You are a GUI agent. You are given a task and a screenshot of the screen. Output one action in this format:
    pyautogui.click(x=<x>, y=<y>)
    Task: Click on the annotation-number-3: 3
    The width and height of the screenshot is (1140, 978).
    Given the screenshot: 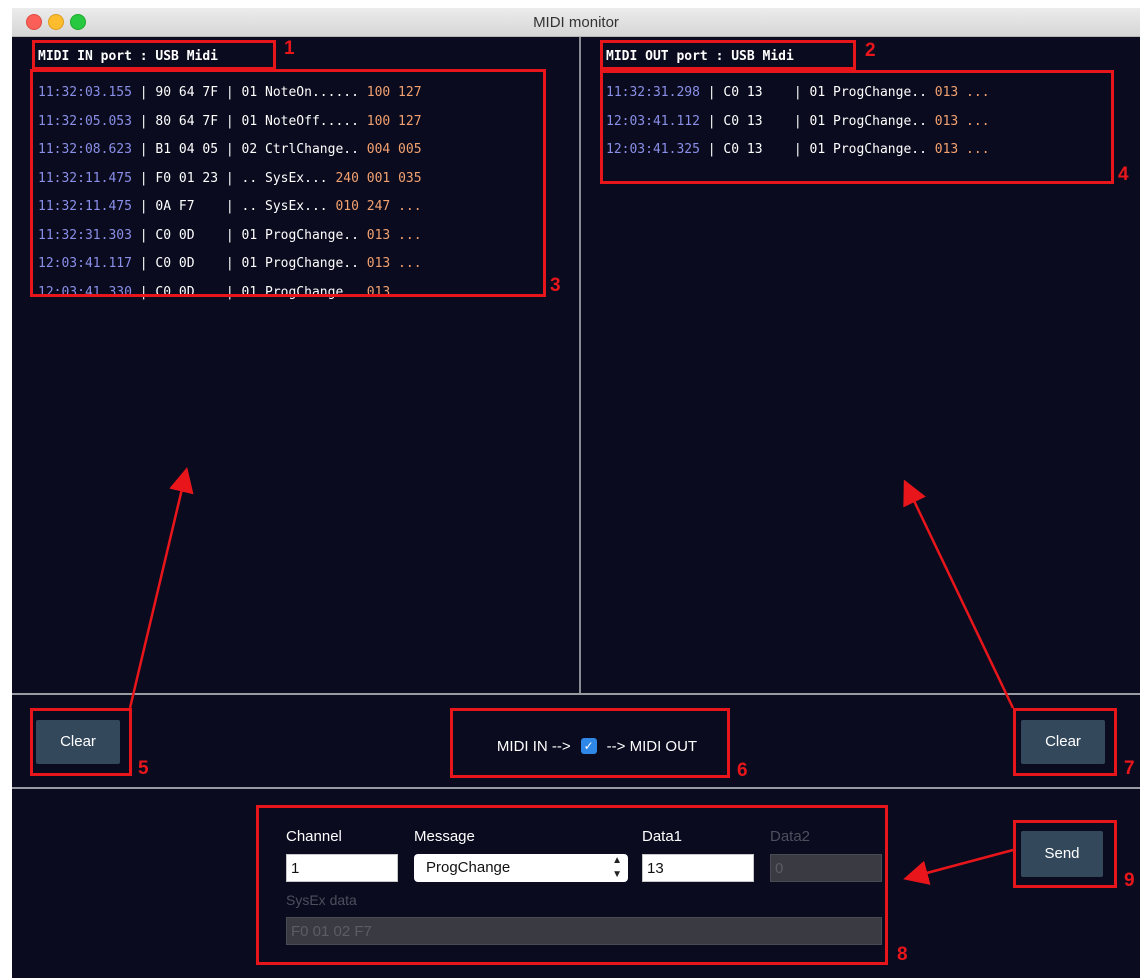 What is the action you would take?
    pyautogui.click(x=555, y=285)
    